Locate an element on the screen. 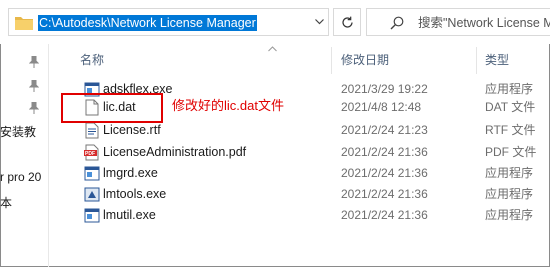 The image size is (550, 267). file-date: 2021/3/29 19:22 is located at coordinates (384, 89).